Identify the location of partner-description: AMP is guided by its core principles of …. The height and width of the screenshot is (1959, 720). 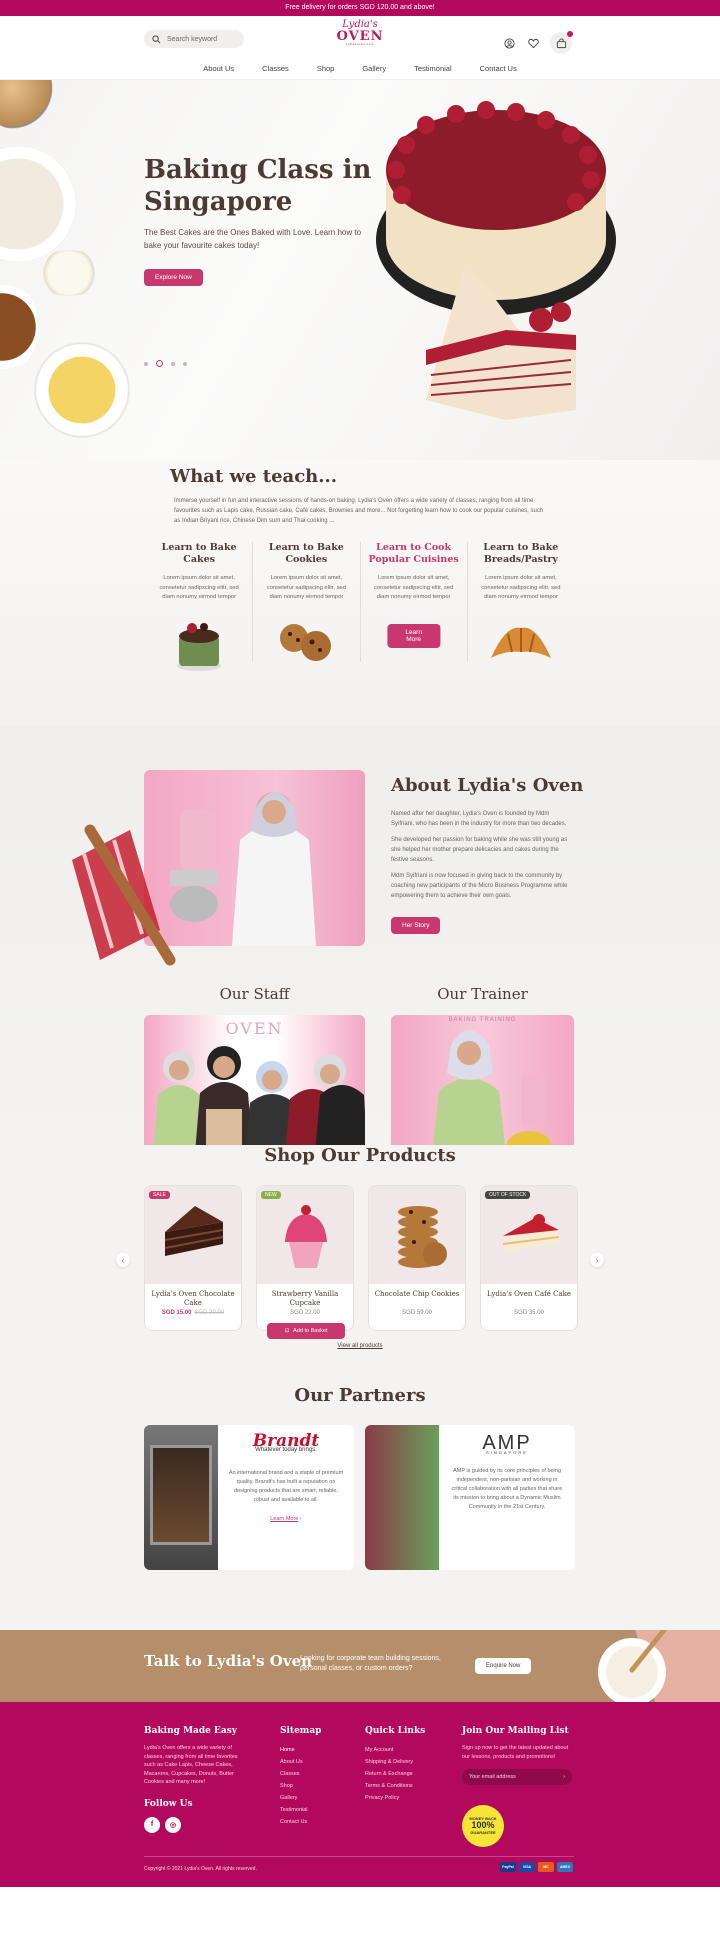
(507, 1489).